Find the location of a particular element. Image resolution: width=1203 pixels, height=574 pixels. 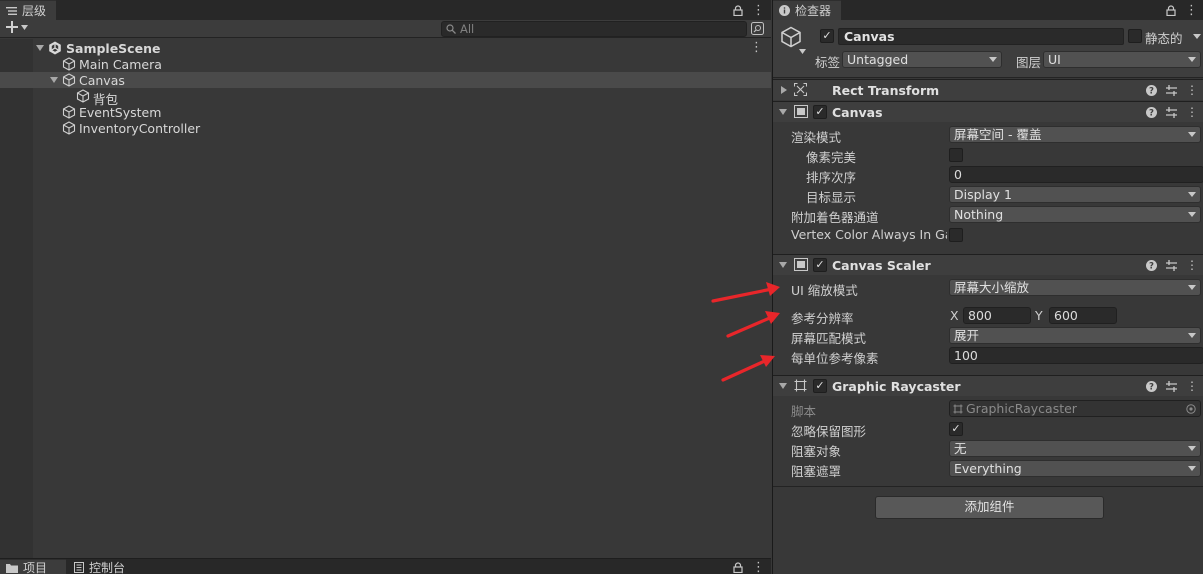

tab-project: 项目 is located at coordinates (33, 566).